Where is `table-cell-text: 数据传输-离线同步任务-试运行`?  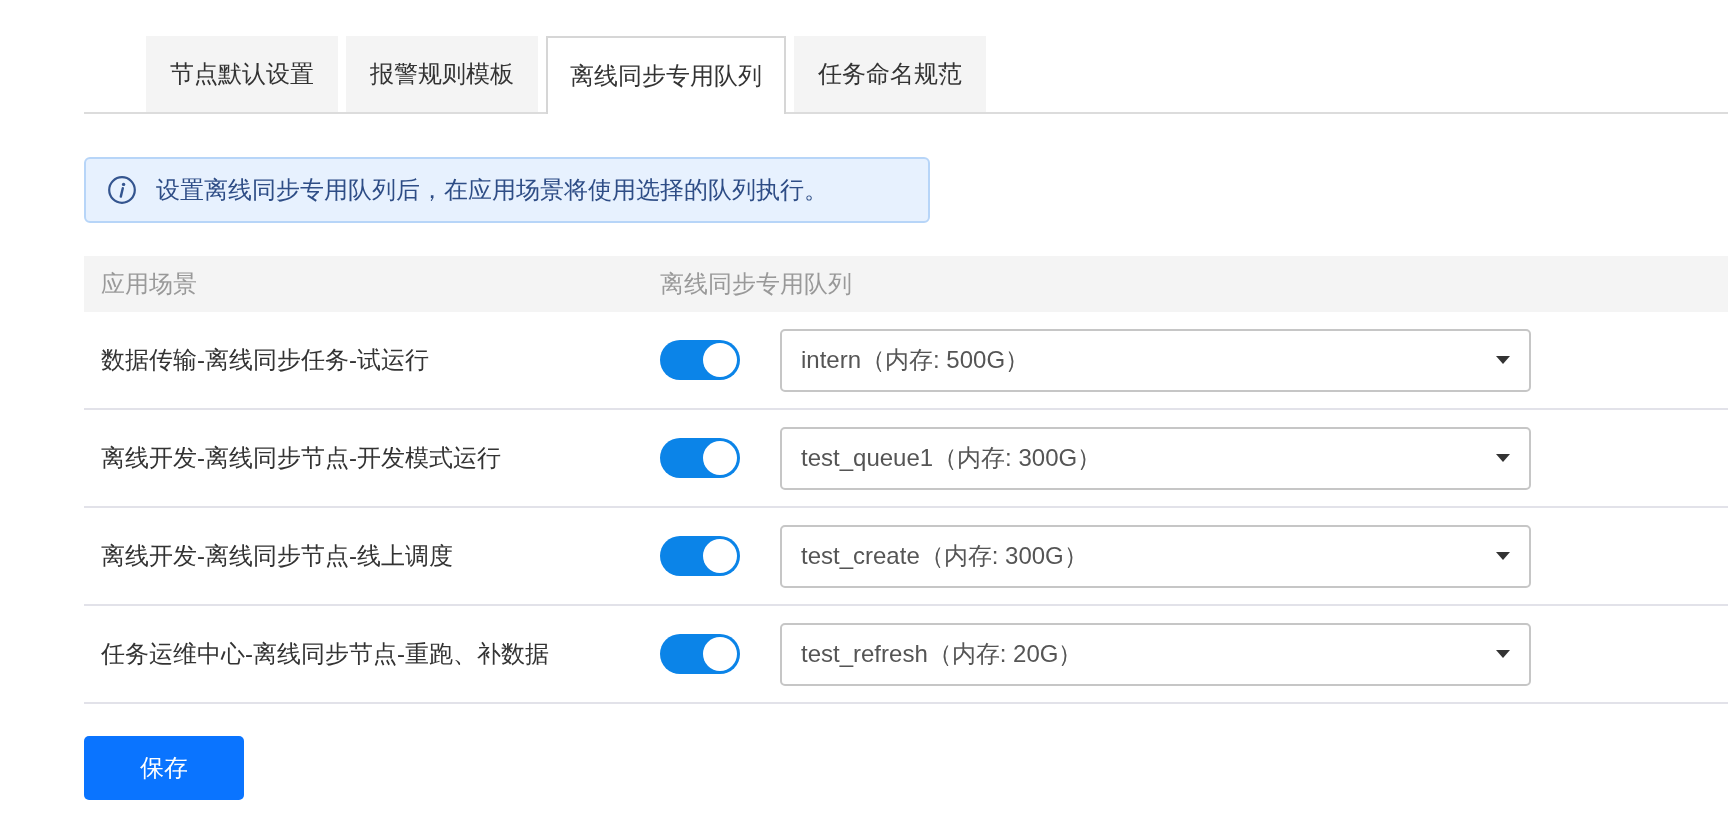
table-cell-text: 数据传输-离线同步任务-试运行 is located at coordinates (265, 360).